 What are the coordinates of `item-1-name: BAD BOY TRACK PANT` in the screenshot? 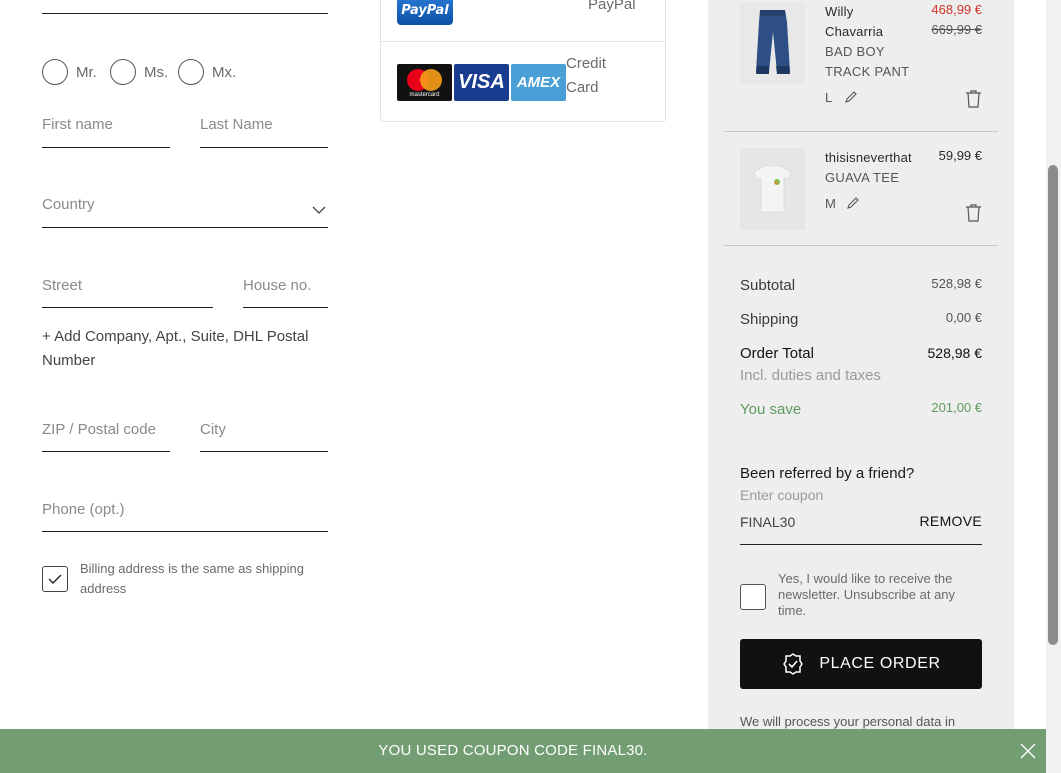 It's located at (867, 61).